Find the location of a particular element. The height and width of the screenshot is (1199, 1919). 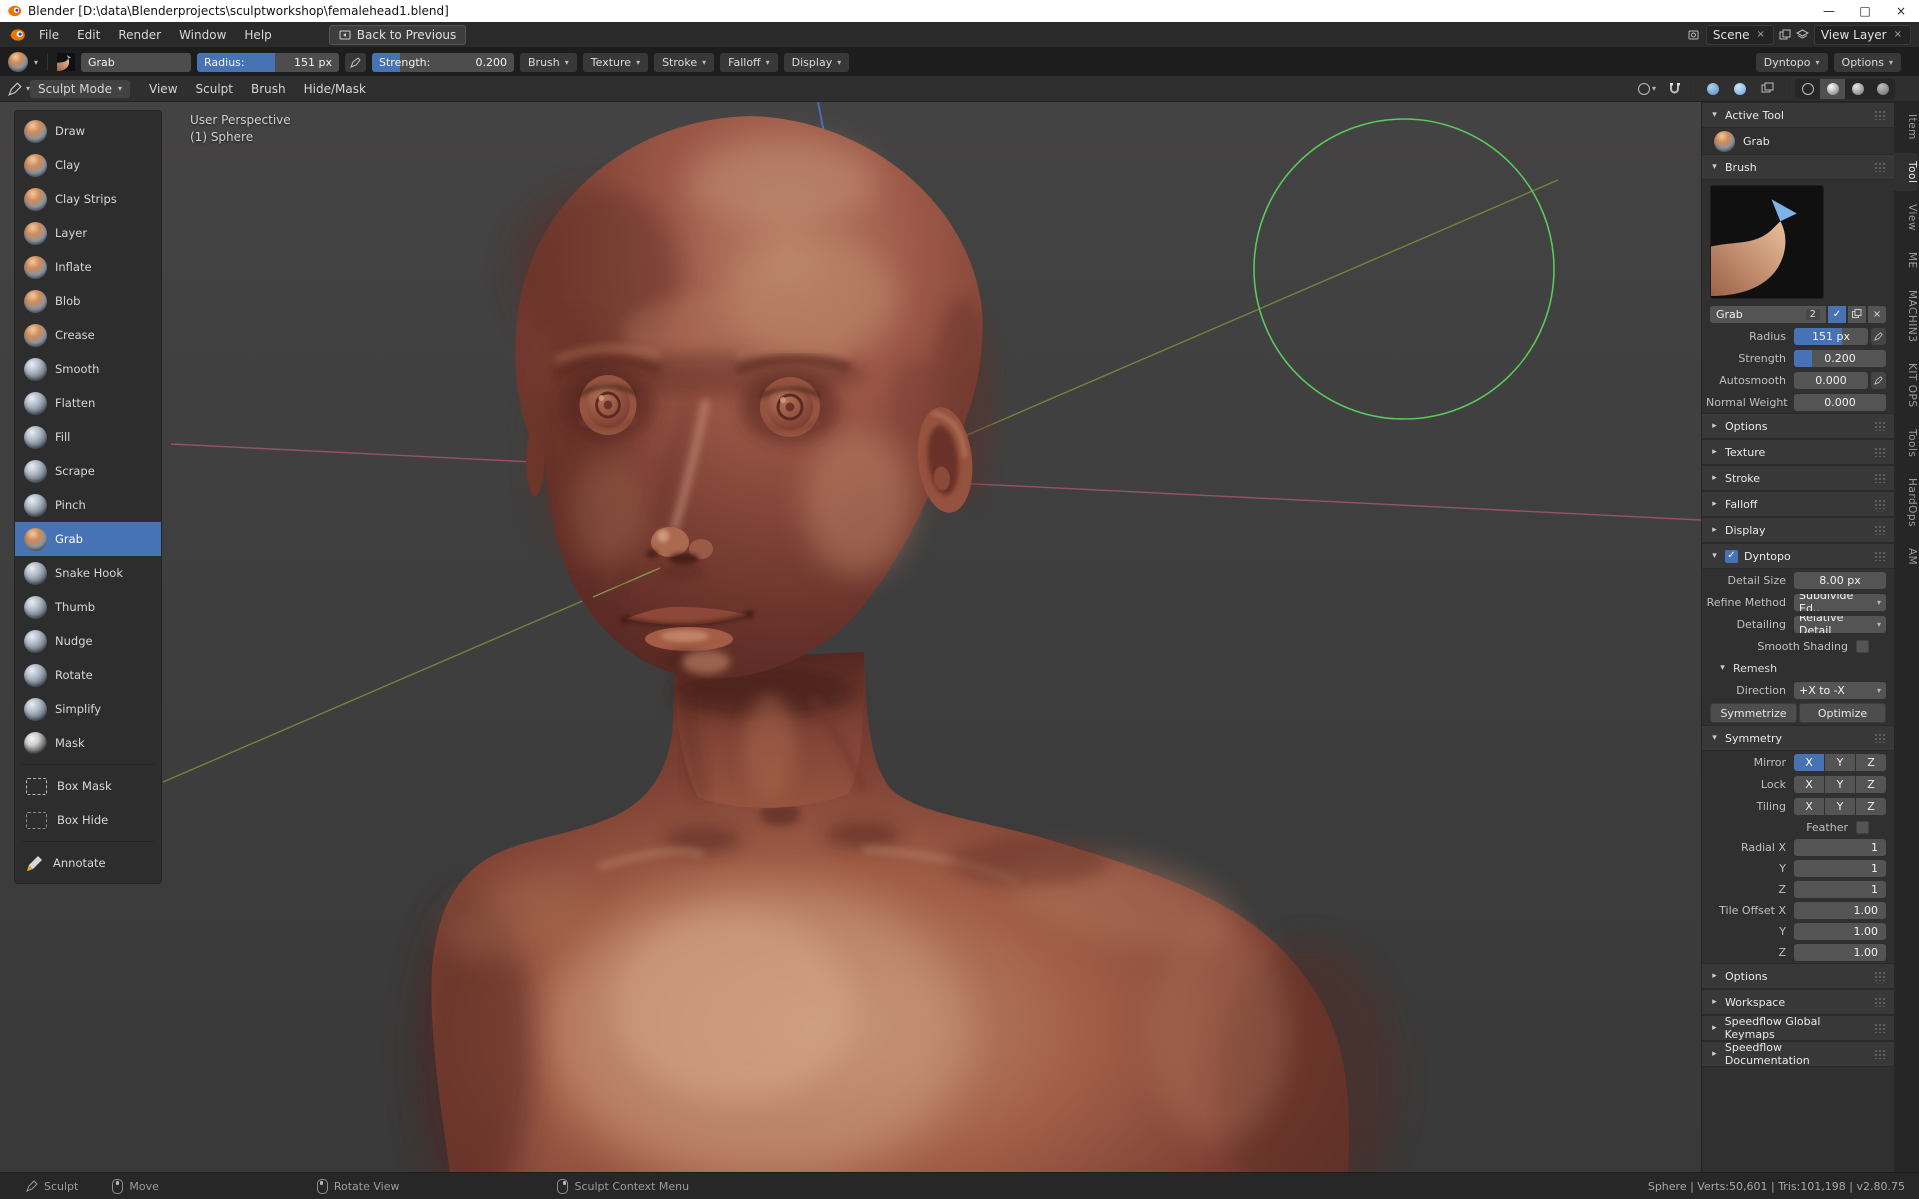

tab-me: ME is located at coordinates (1906, 260).